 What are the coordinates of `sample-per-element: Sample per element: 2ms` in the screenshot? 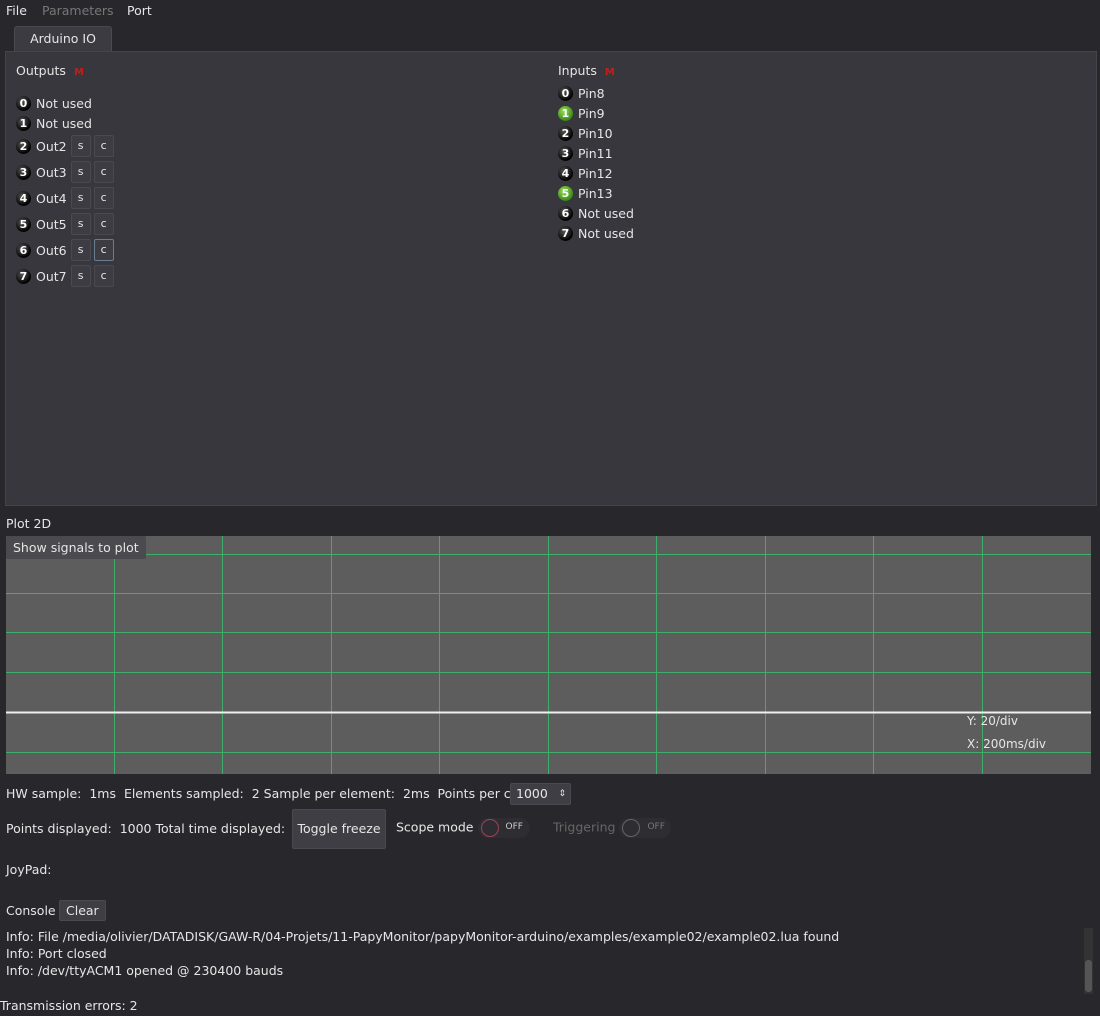 It's located at (346, 793).